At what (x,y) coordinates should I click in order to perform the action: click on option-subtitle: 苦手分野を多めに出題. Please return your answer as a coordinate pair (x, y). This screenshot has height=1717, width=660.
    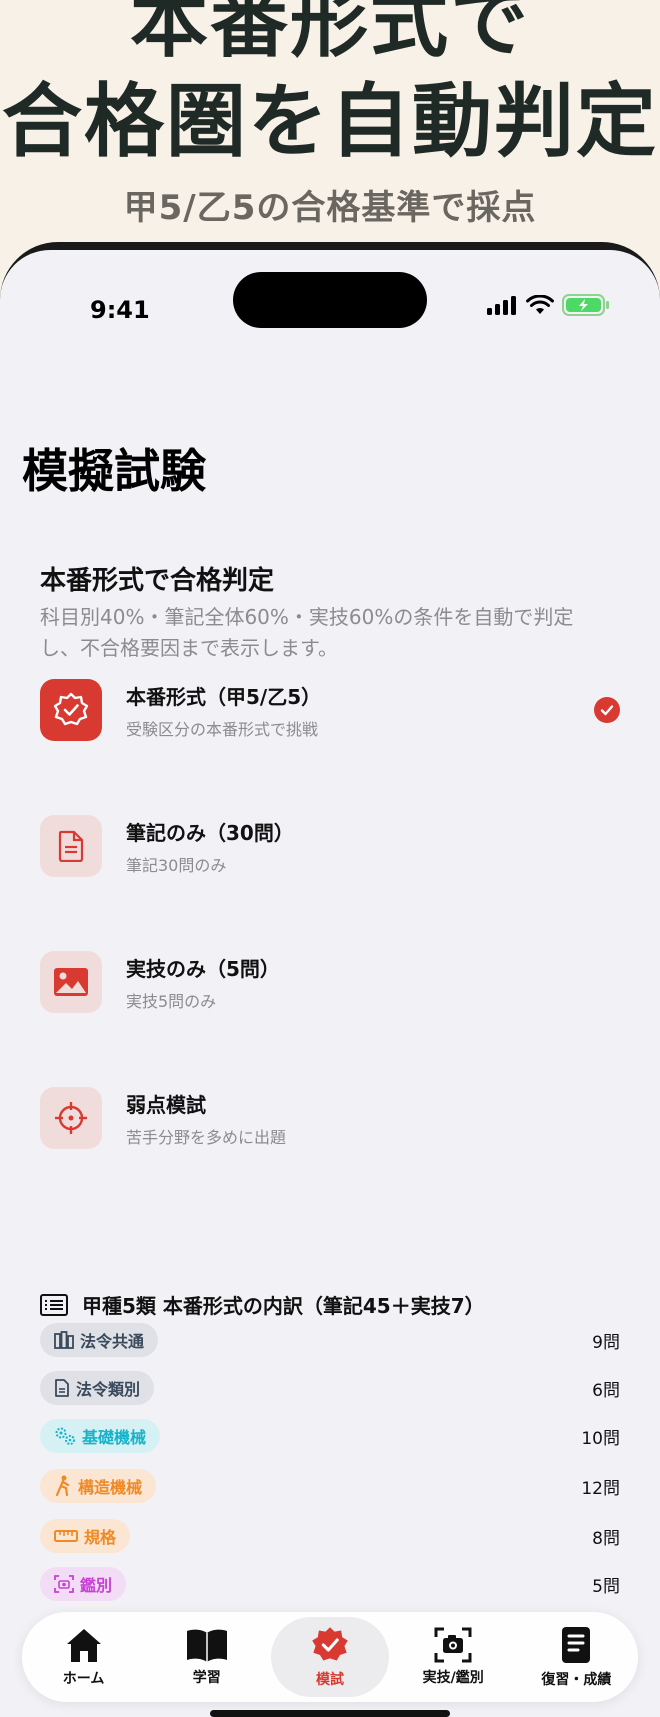
    Looking at the image, I should click on (206, 1137).